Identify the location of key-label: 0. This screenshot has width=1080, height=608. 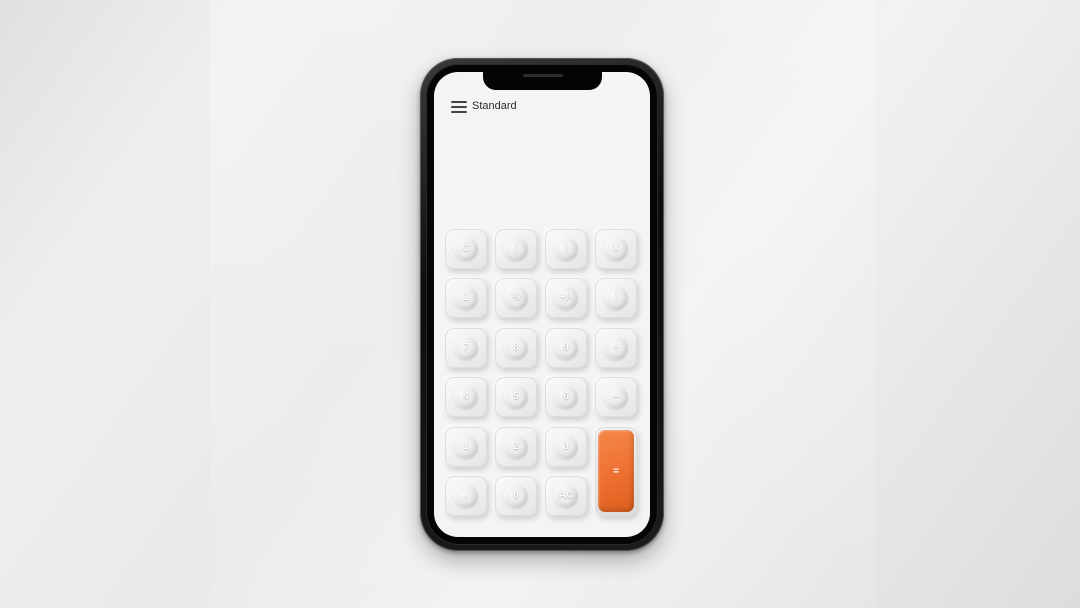
(516, 495).